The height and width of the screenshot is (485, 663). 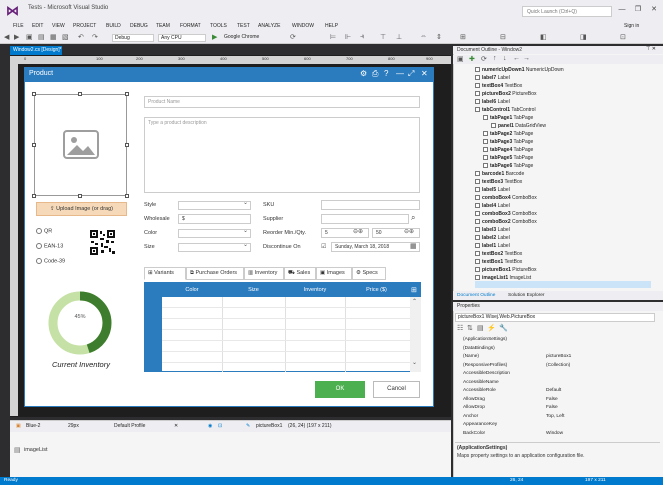 What do you see at coordinates (492, 102) in the screenshot?
I see `outline-item: label6 Label` at bounding box center [492, 102].